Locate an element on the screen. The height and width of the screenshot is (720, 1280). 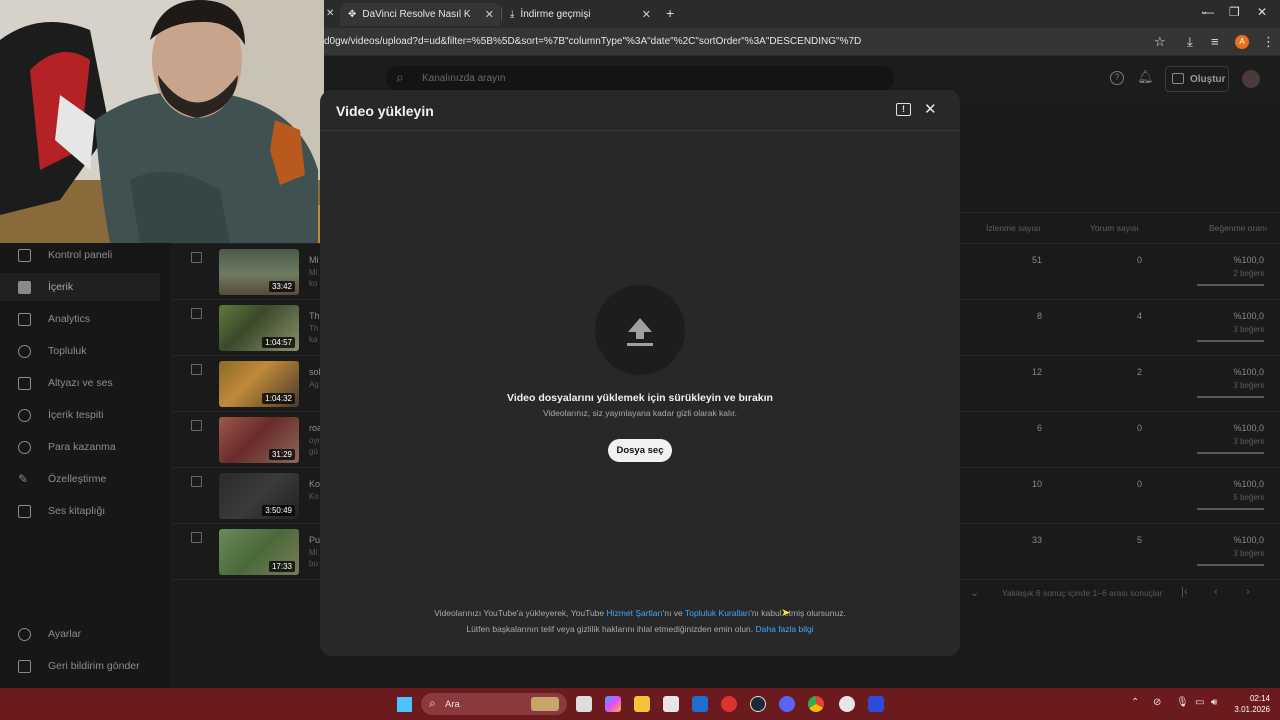
minimize-icon: — is located at coordinates (1208, 12).